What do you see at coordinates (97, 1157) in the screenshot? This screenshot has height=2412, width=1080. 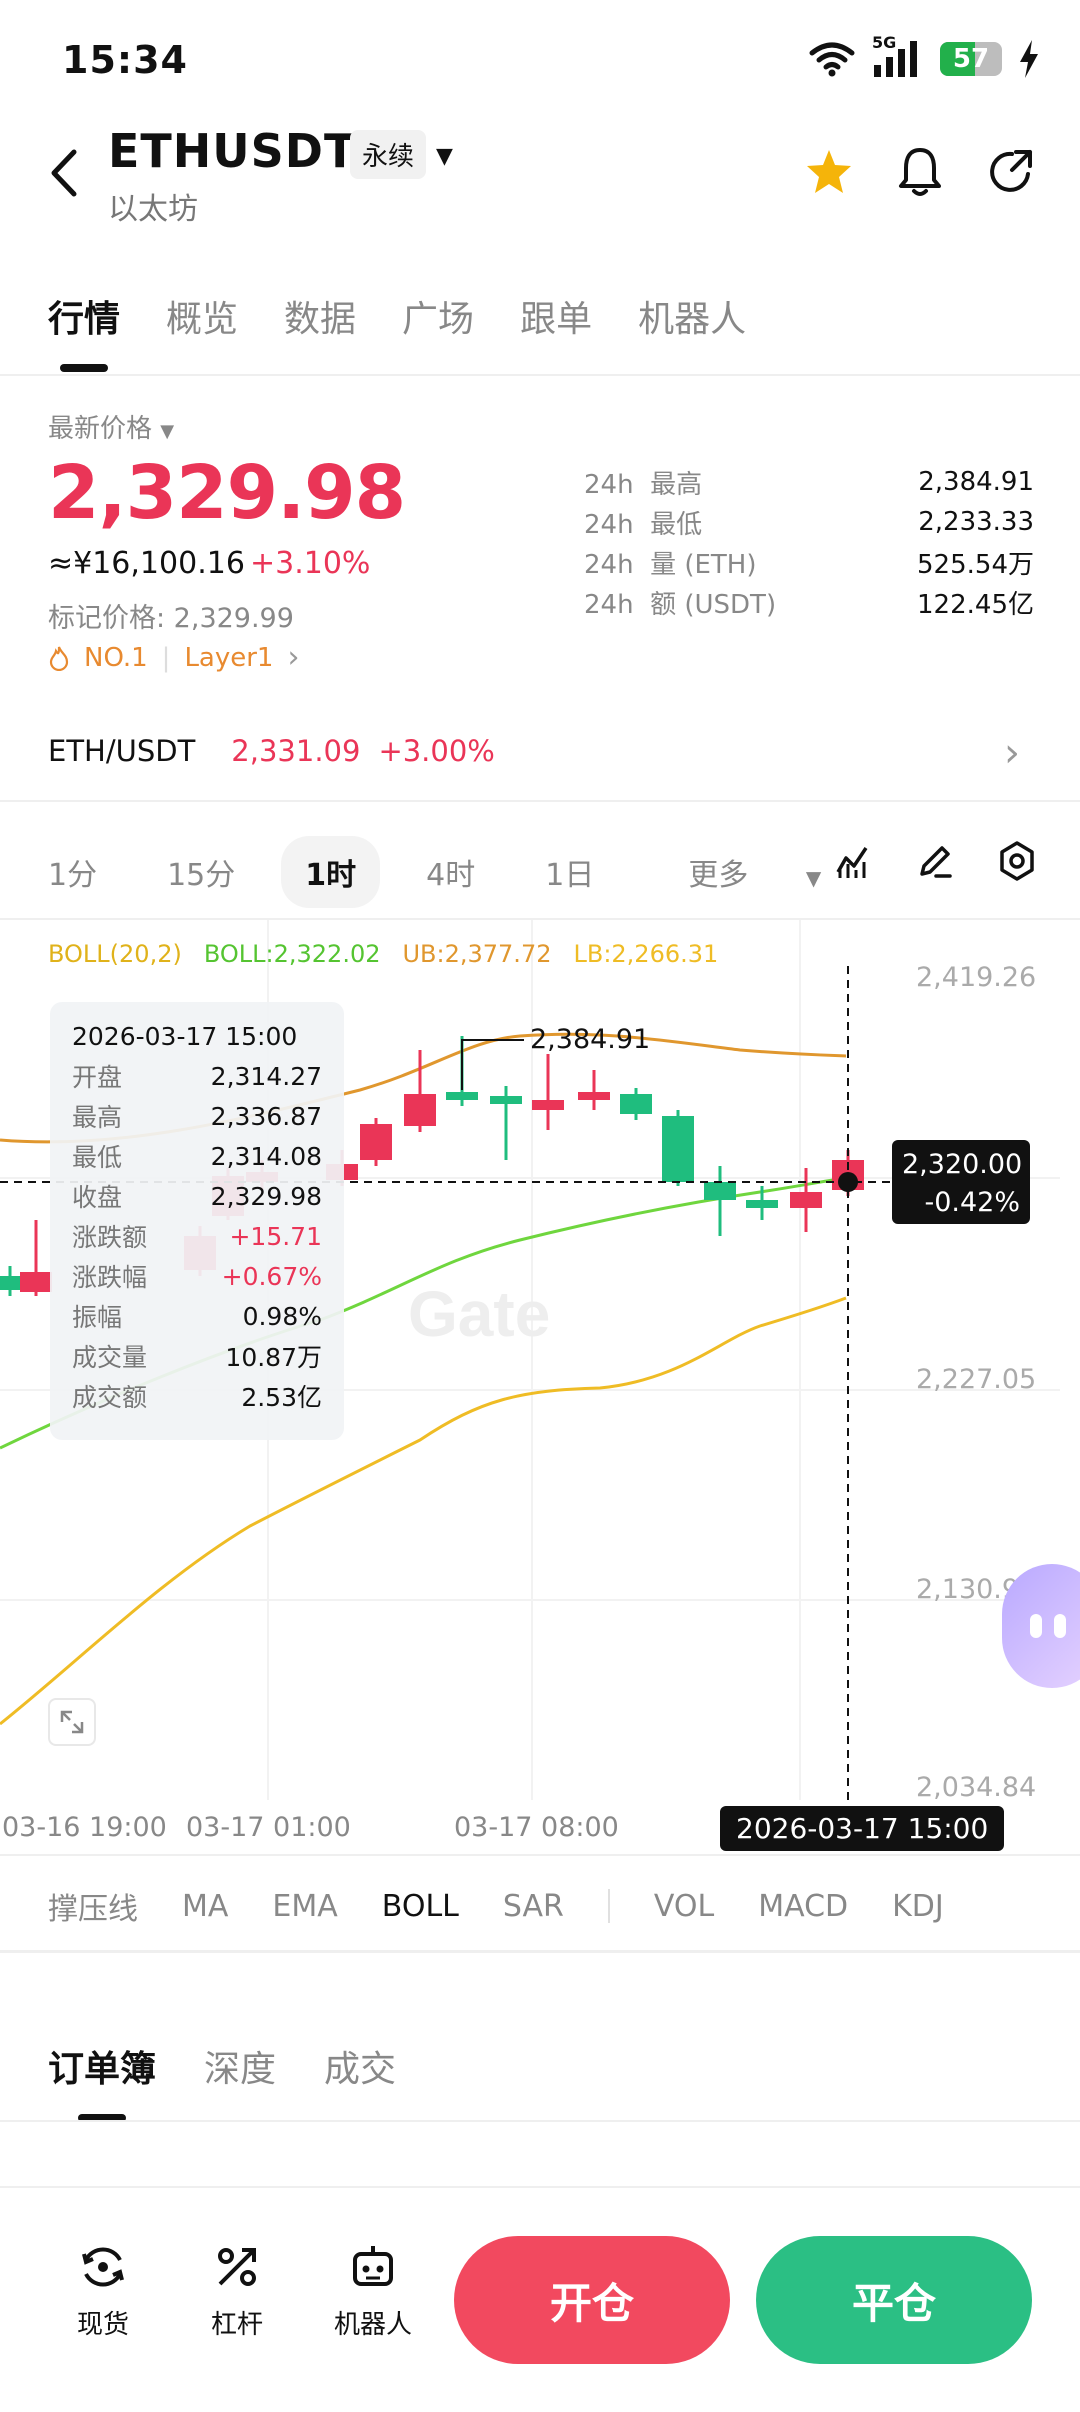 I see `tooltip-label: 最低` at bounding box center [97, 1157].